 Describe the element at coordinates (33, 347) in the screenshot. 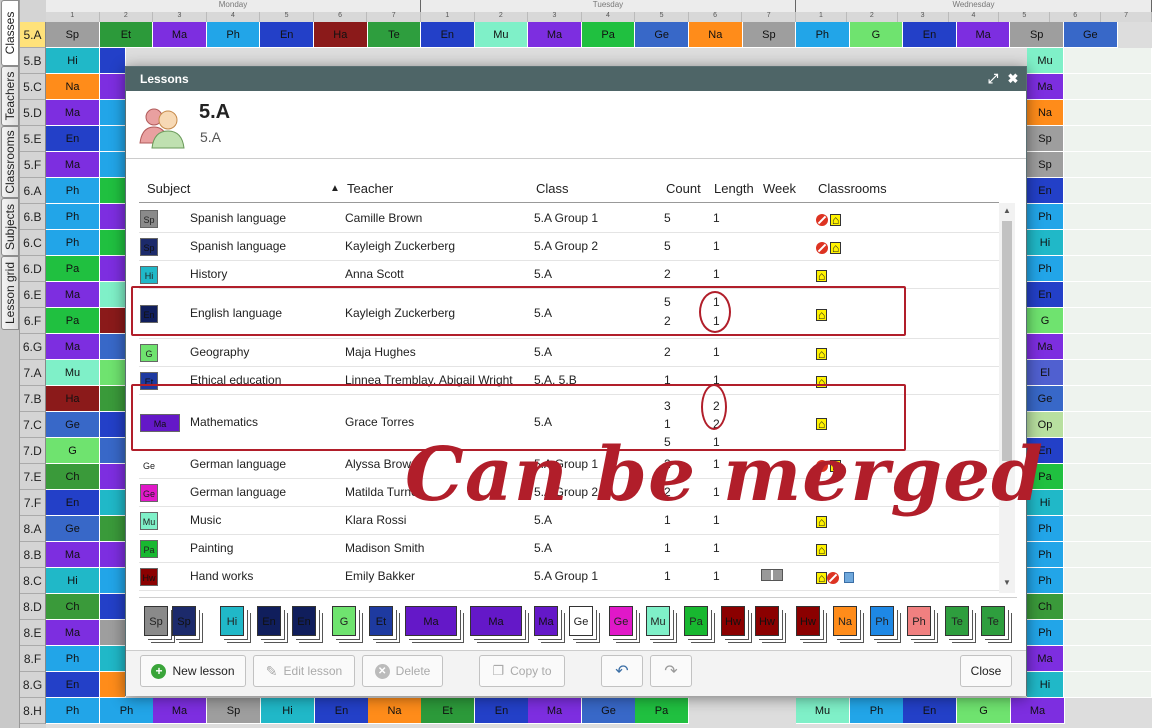

I see `class-row-label: 6.G` at that location.